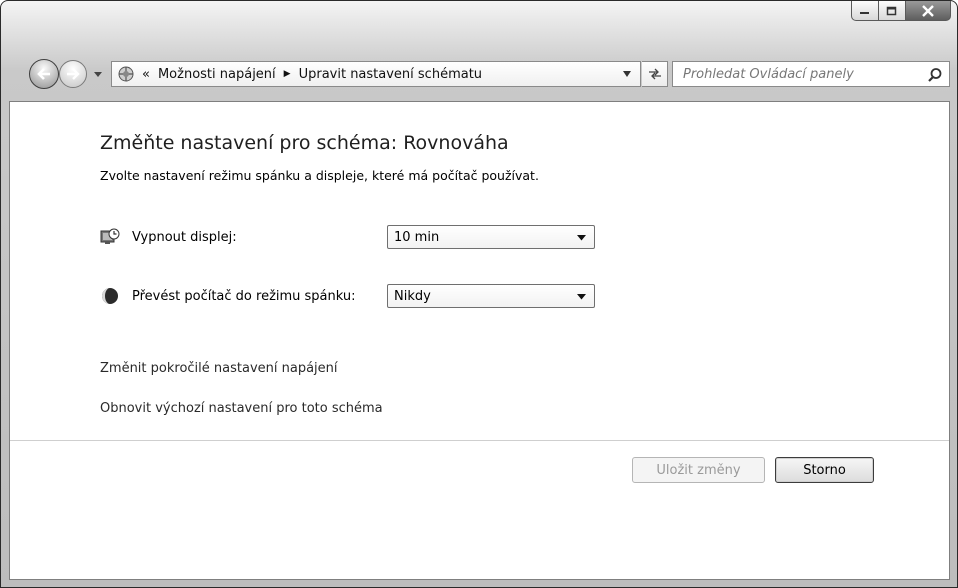 Image resolution: width=958 pixels, height=588 pixels. What do you see at coordinates (479, 440) in the screenshot?
I see `divider` at bounding box center [479, 440].